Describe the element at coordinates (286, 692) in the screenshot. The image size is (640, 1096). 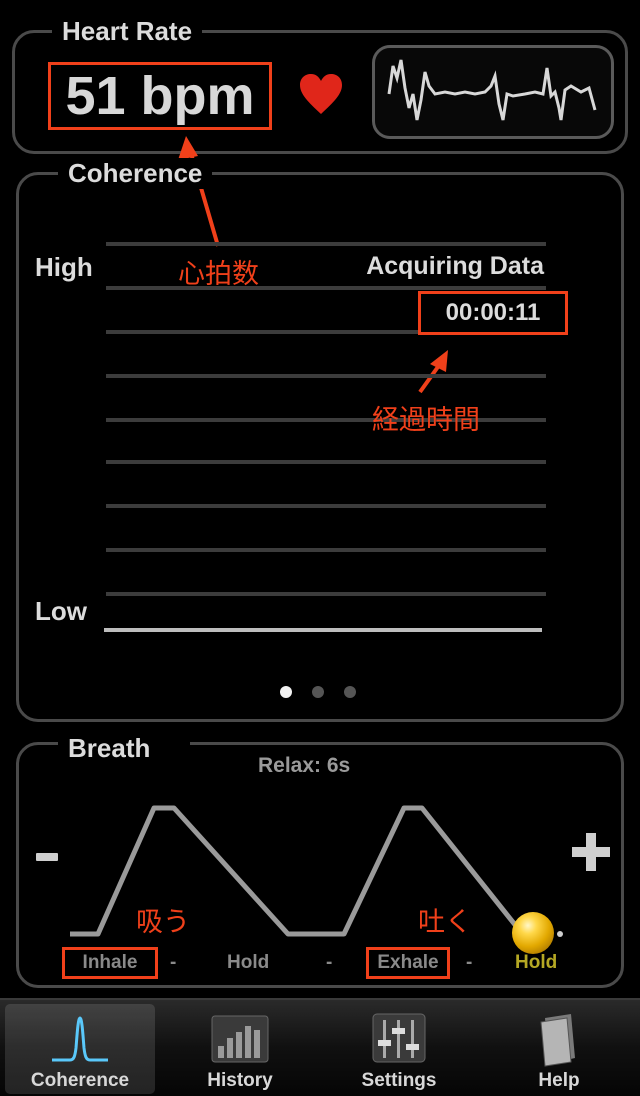
I see `page-dot-active` at that location.